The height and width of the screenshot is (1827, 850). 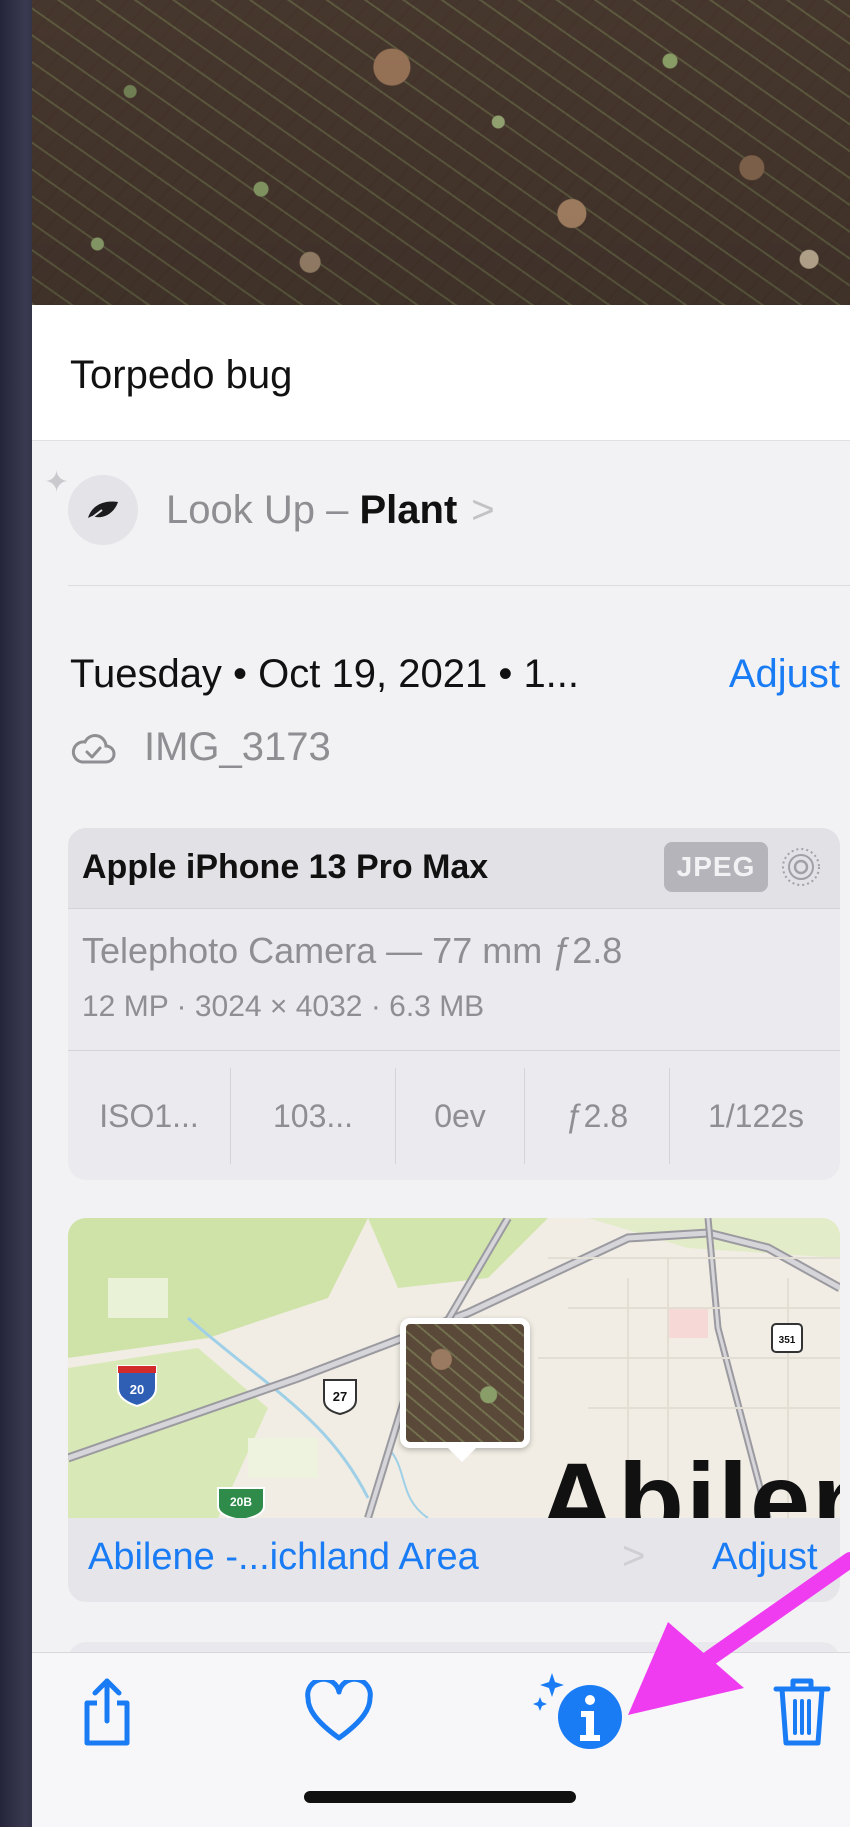 I want to click on leaf-icon, so click(x=103, y=510).